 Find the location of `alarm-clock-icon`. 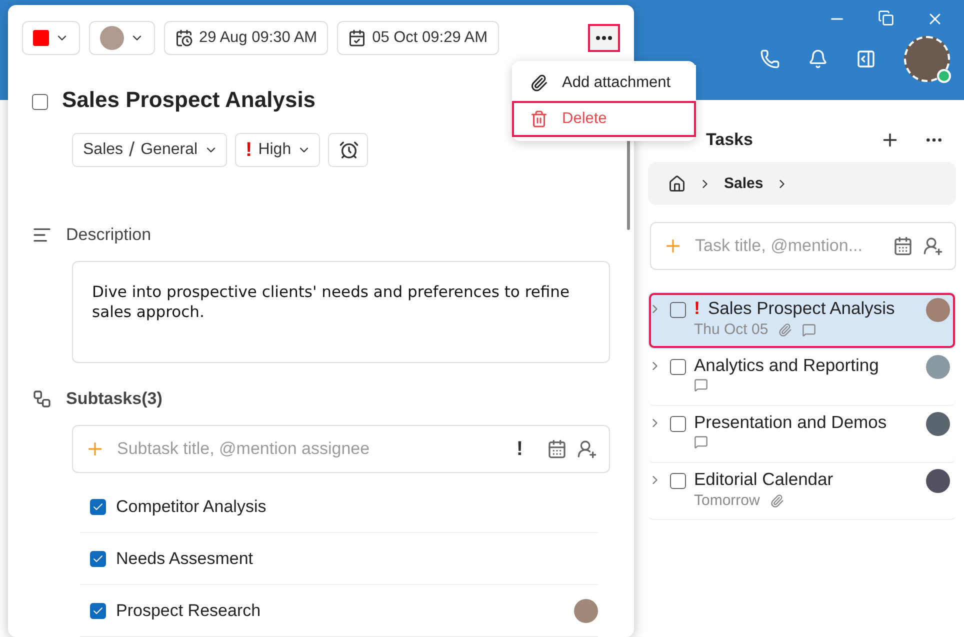

alarm-clock-icon is located at coordinates (349, 150).